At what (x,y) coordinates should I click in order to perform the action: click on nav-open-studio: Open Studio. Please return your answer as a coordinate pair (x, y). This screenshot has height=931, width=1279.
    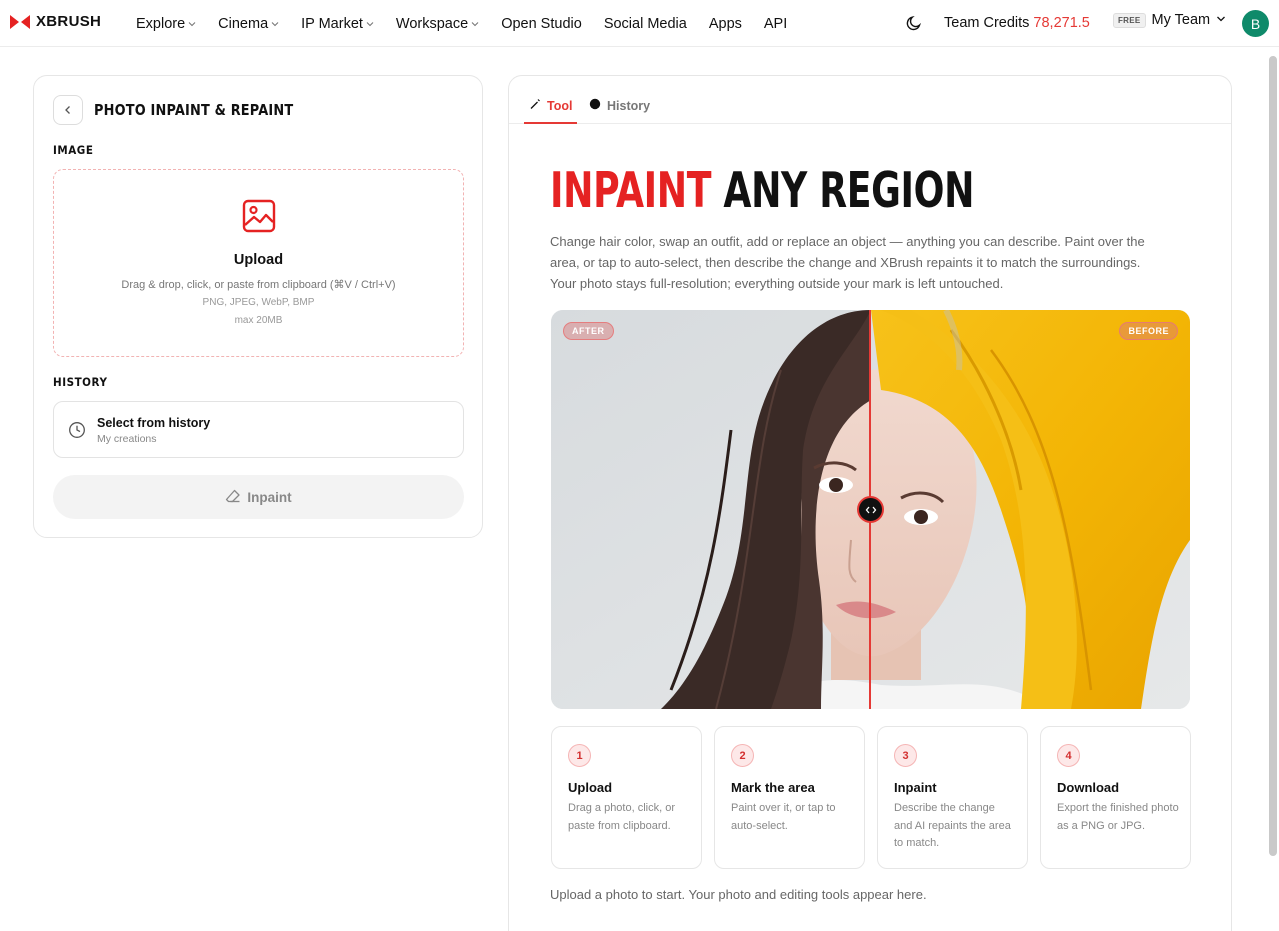
    Looking at the image, I should click on (541, 24).